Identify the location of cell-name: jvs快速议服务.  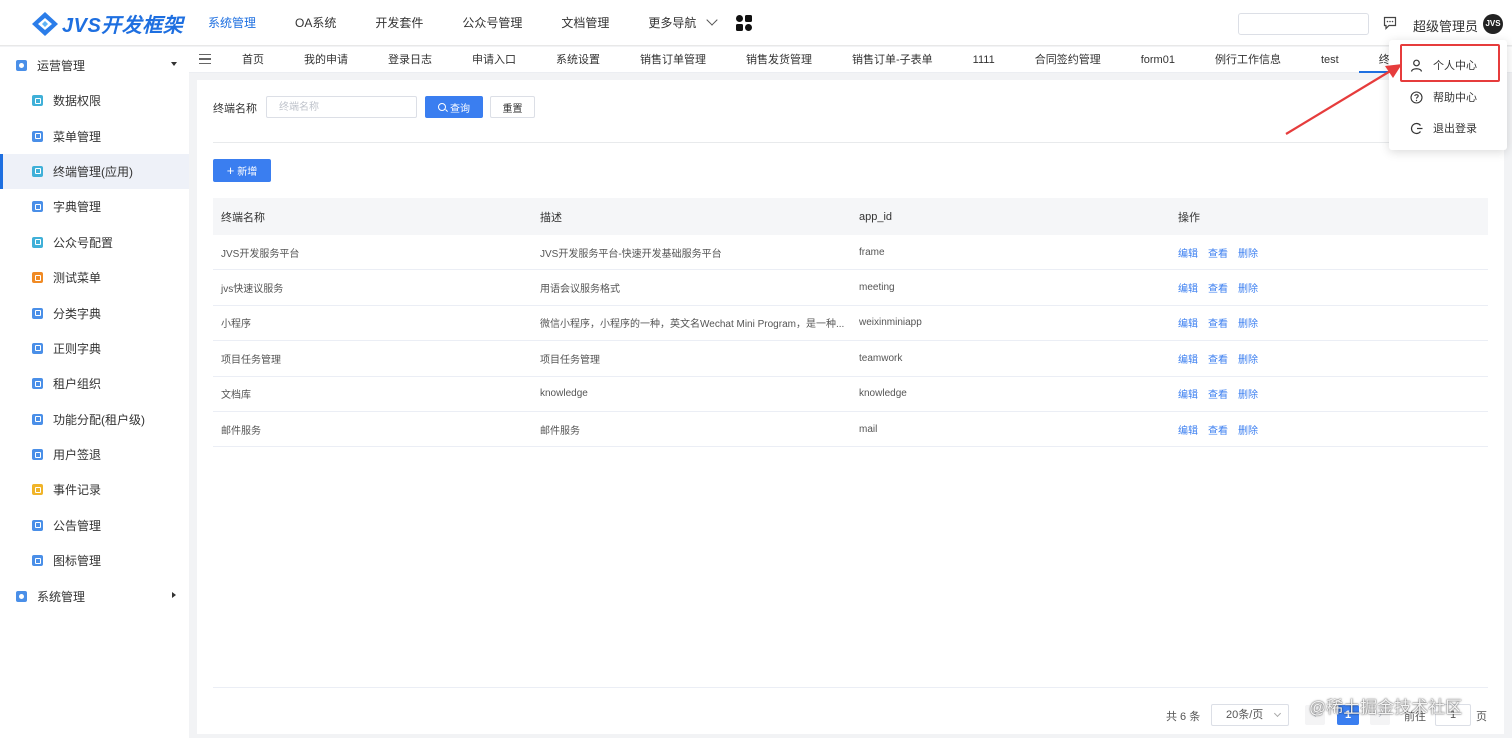
(252, 290).